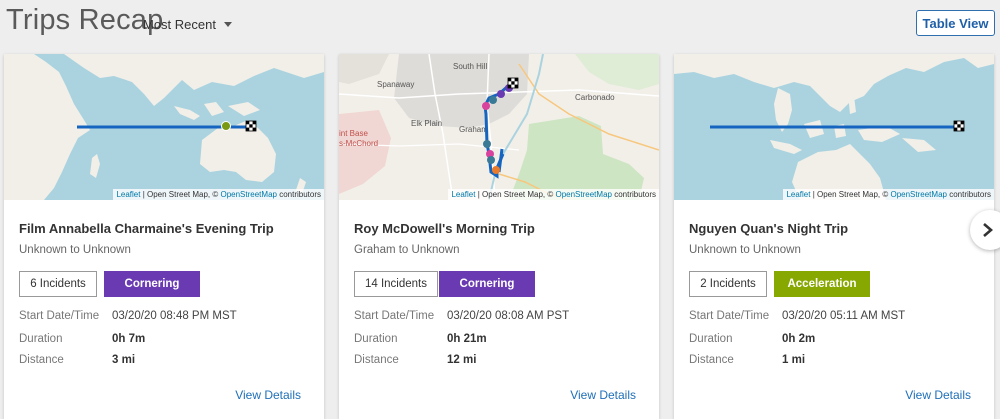  What do you see at coordinates (353, 133) in the screenshot?
I see `place-label: int Base` at bounding box center [353, 133].